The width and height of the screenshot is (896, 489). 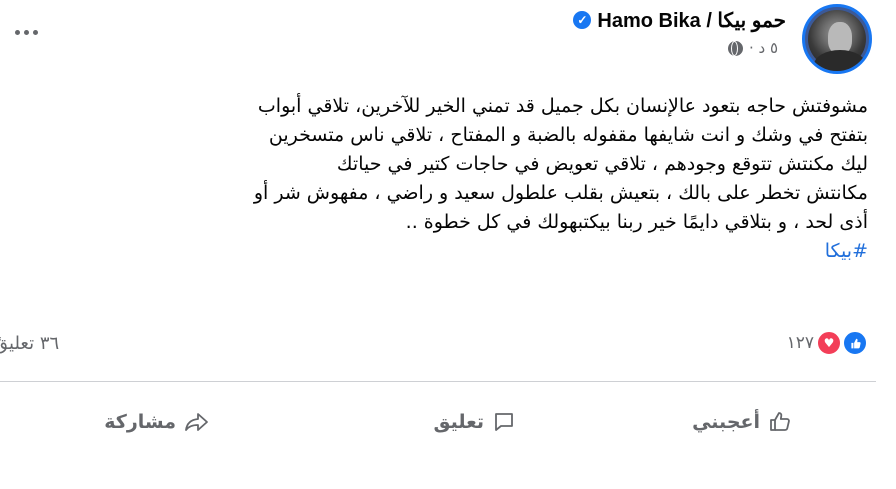 What do you see at coordinates (800, 343) in the screenshot?
I see `reactions-count: ١٢٧` at bounding box center [800, 343].